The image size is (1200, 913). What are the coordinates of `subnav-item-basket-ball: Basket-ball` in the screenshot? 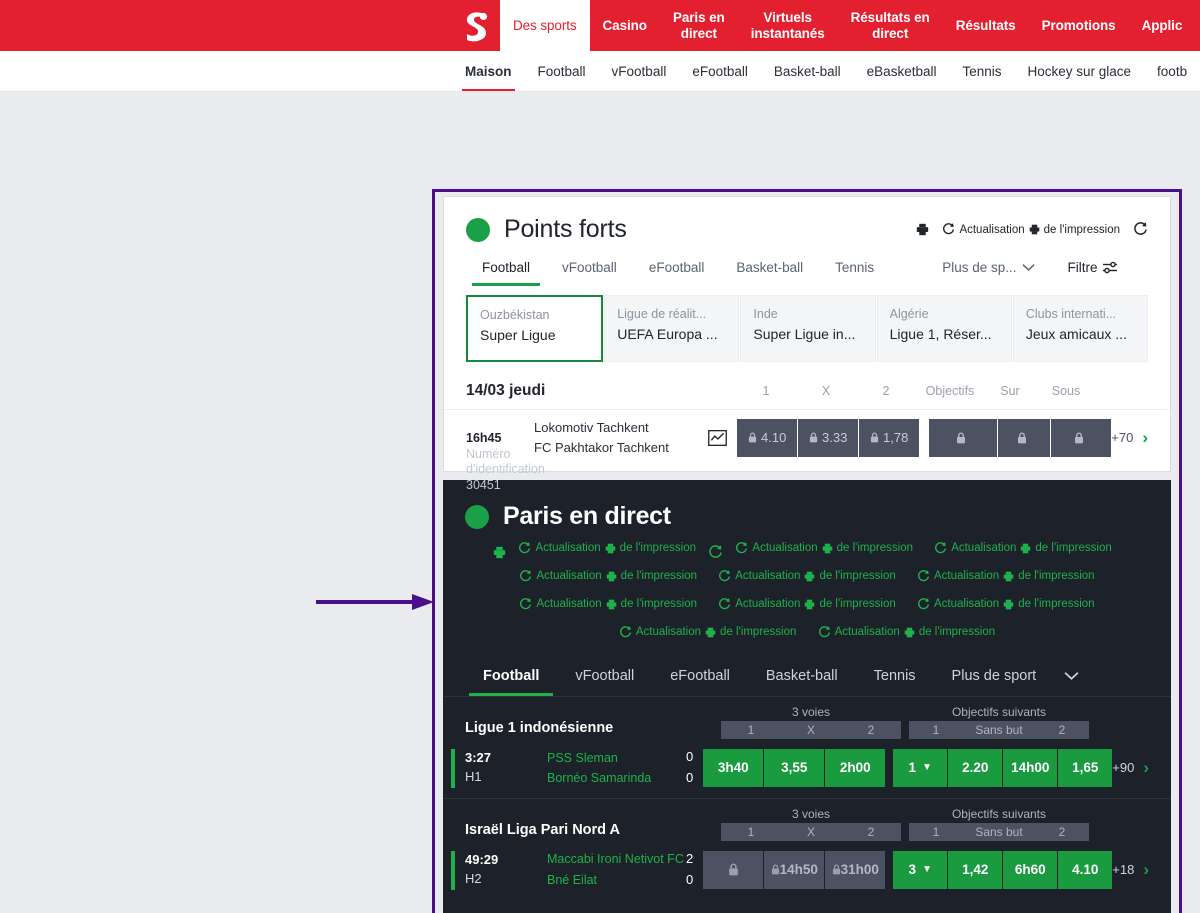 It's located at (807, 71).